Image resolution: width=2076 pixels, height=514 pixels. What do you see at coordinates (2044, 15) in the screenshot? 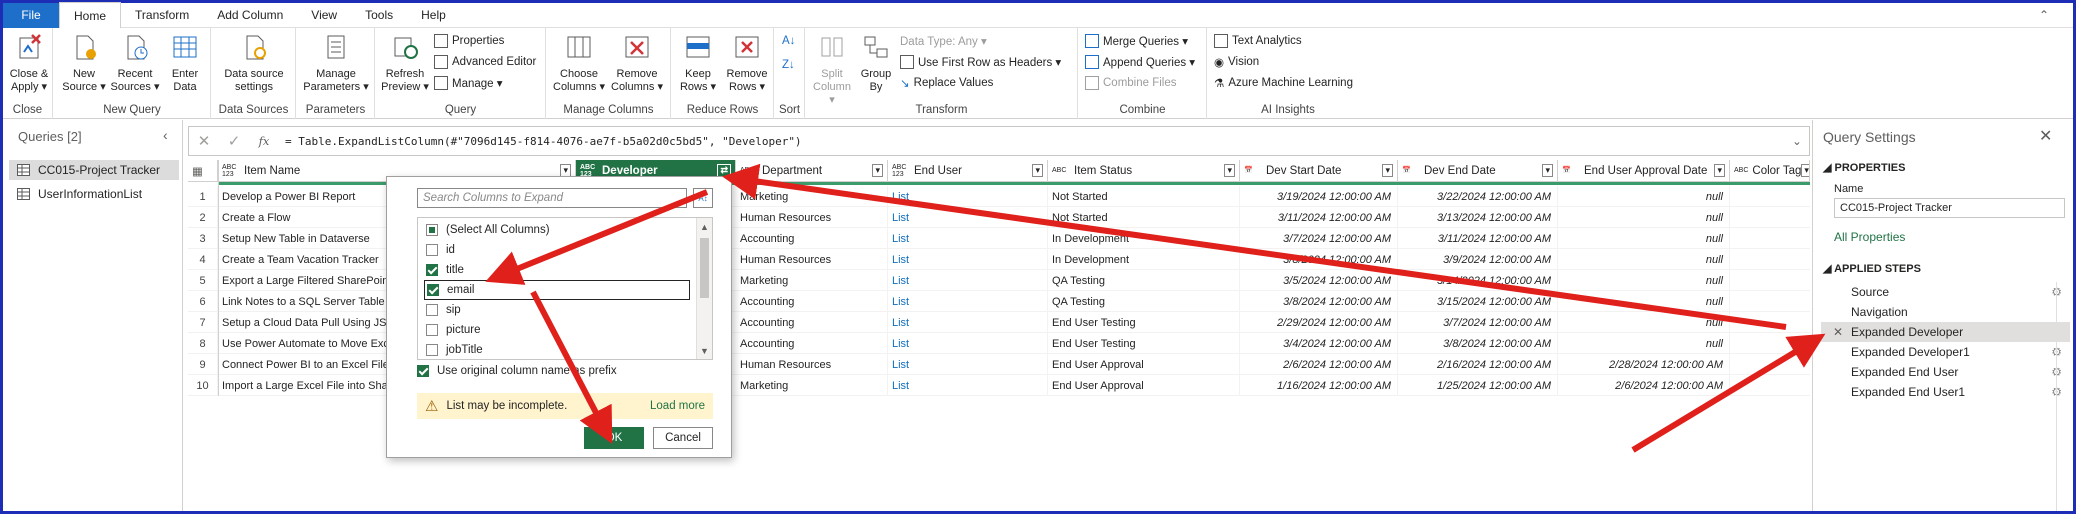
I see `collapse-ribbon-icon: ⌃` at bounding box center [2044, 15].